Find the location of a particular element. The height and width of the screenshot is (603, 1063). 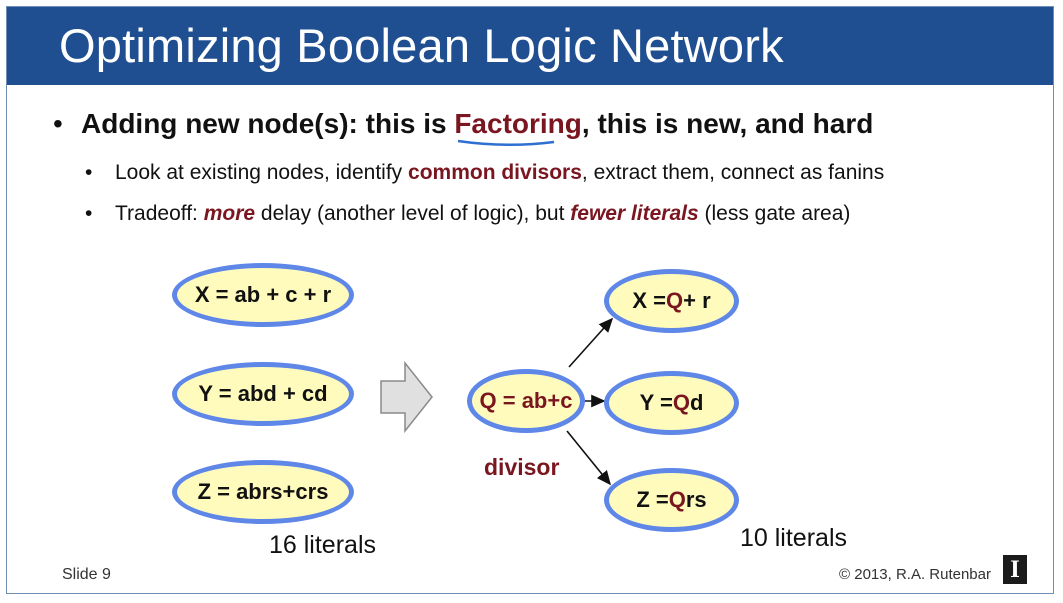

node-x-after-var: Q is located at coordinates (674, 300).